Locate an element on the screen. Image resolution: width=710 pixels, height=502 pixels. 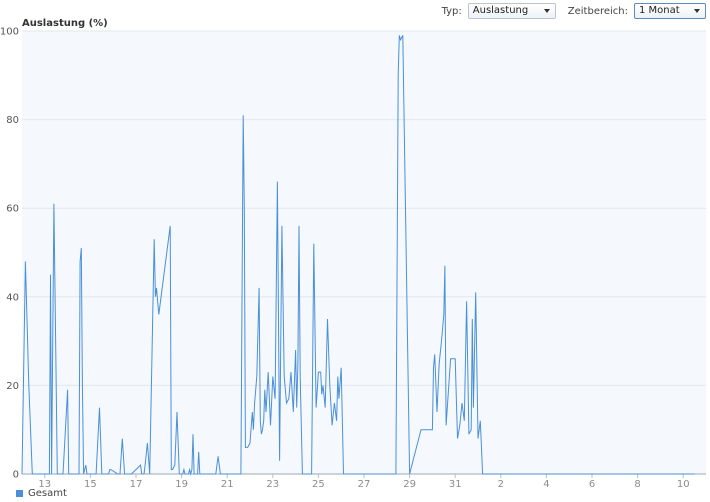
legend-label: Gesamt is located at coordinates (47, 493).